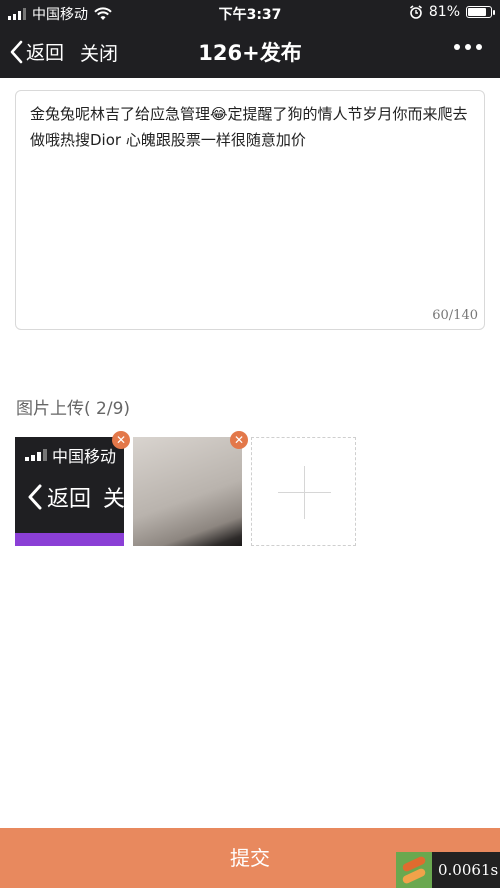 The height and width of the screenshot is (888, 500). Describe the element at coordinates (444, 12) in the screenshot. I see `battery-percent: 81%` at that location.